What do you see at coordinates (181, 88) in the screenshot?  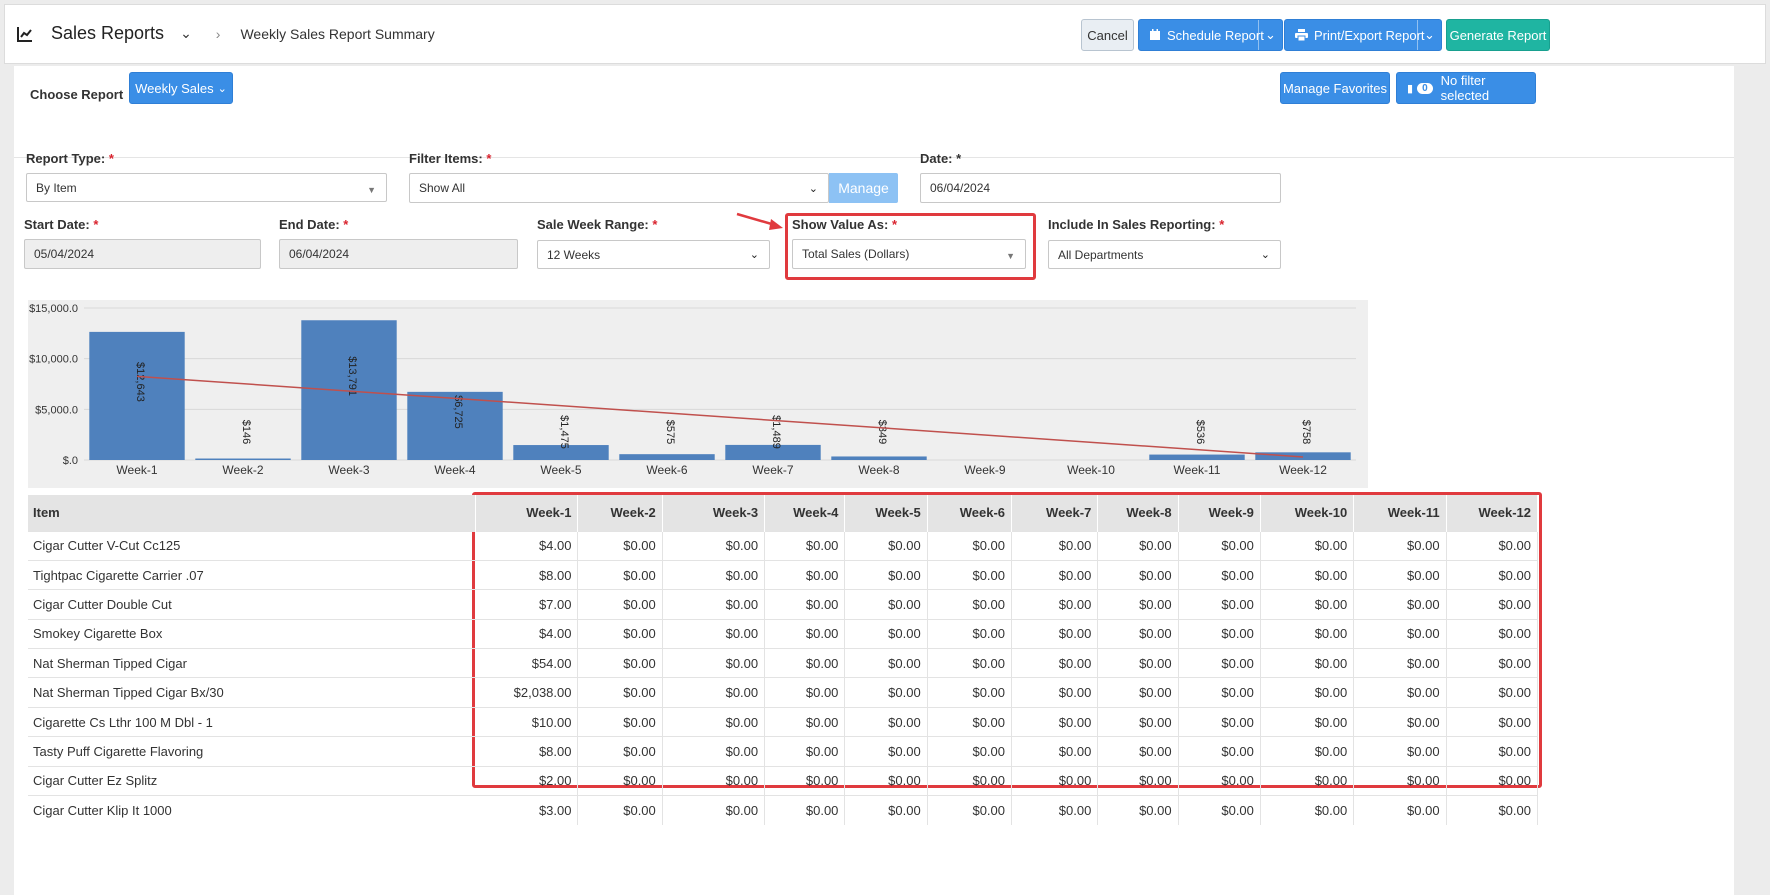 I see `report-select-button: Weekly Sales ⌄` at bounding box center [181, 88].